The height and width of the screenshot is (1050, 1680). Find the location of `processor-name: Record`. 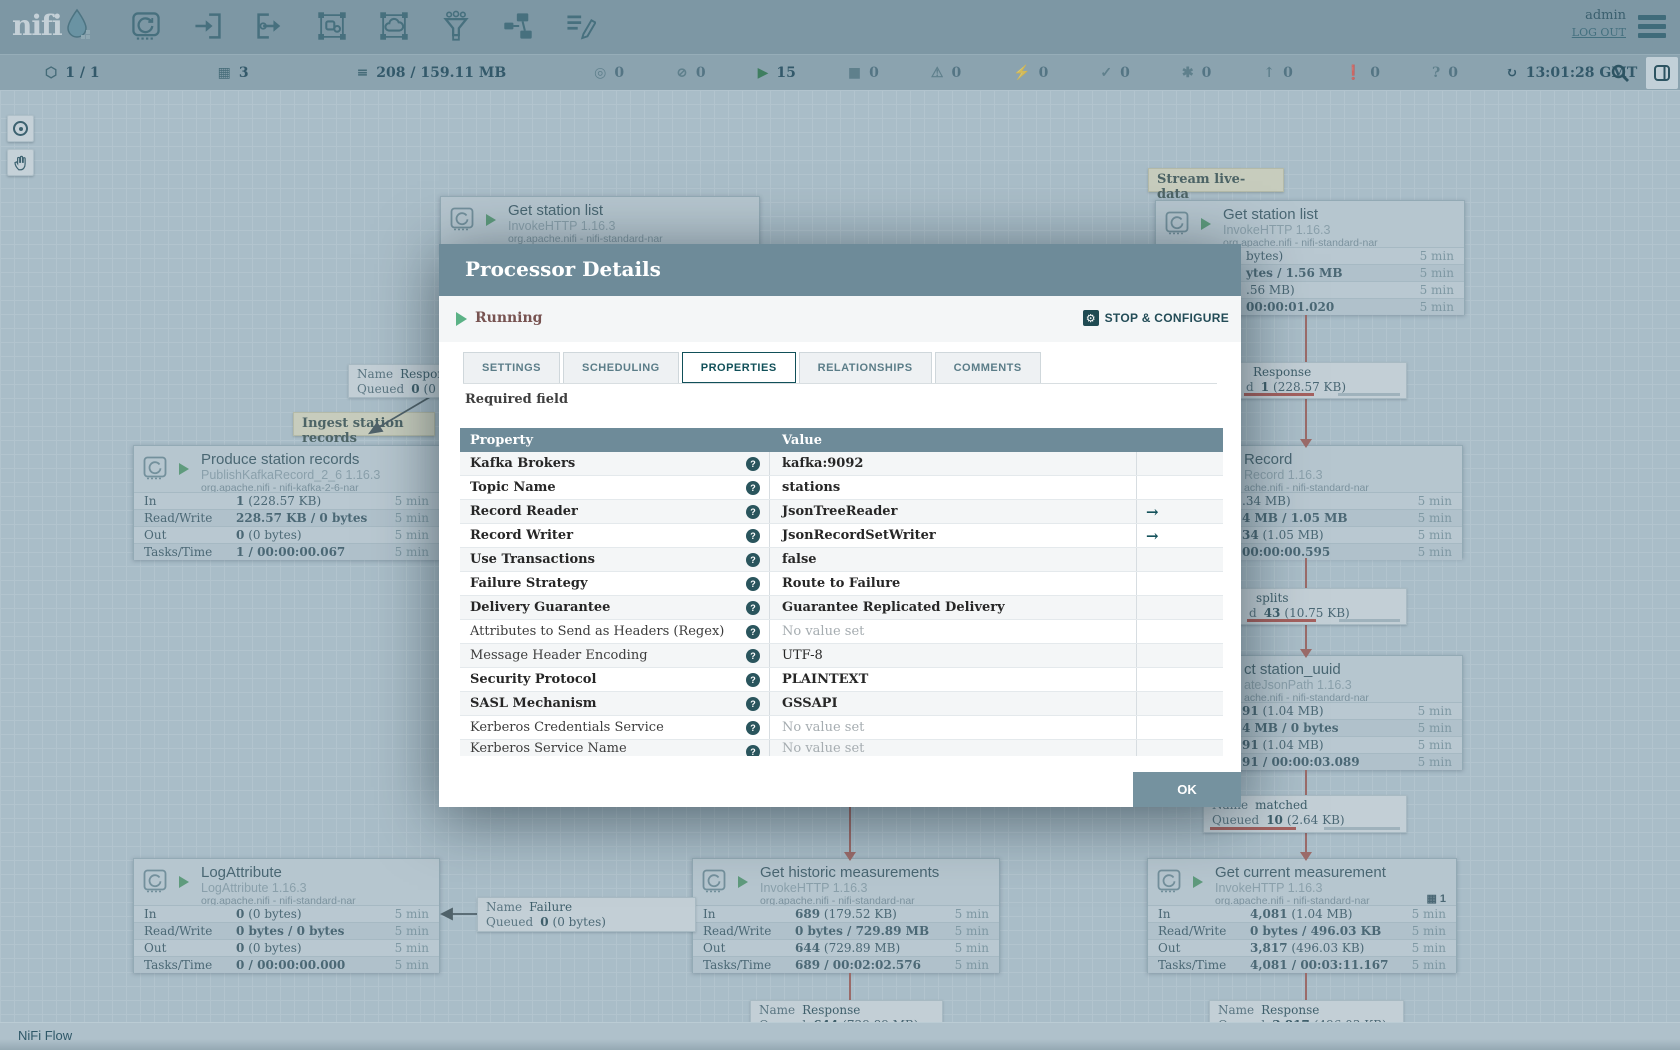

processor-name: Record is located at coordinates (1268, 459).